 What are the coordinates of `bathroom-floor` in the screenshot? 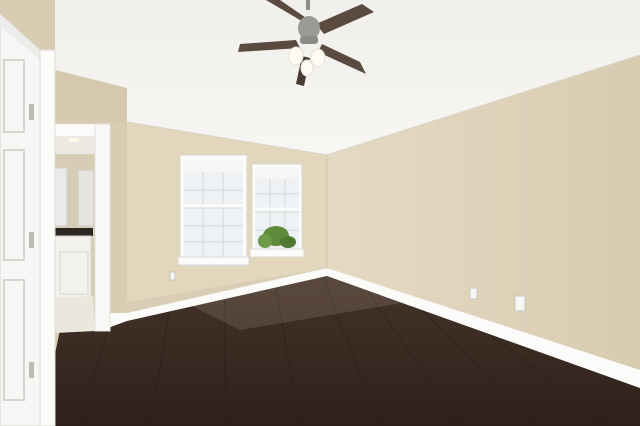 It's located at (75, 314).